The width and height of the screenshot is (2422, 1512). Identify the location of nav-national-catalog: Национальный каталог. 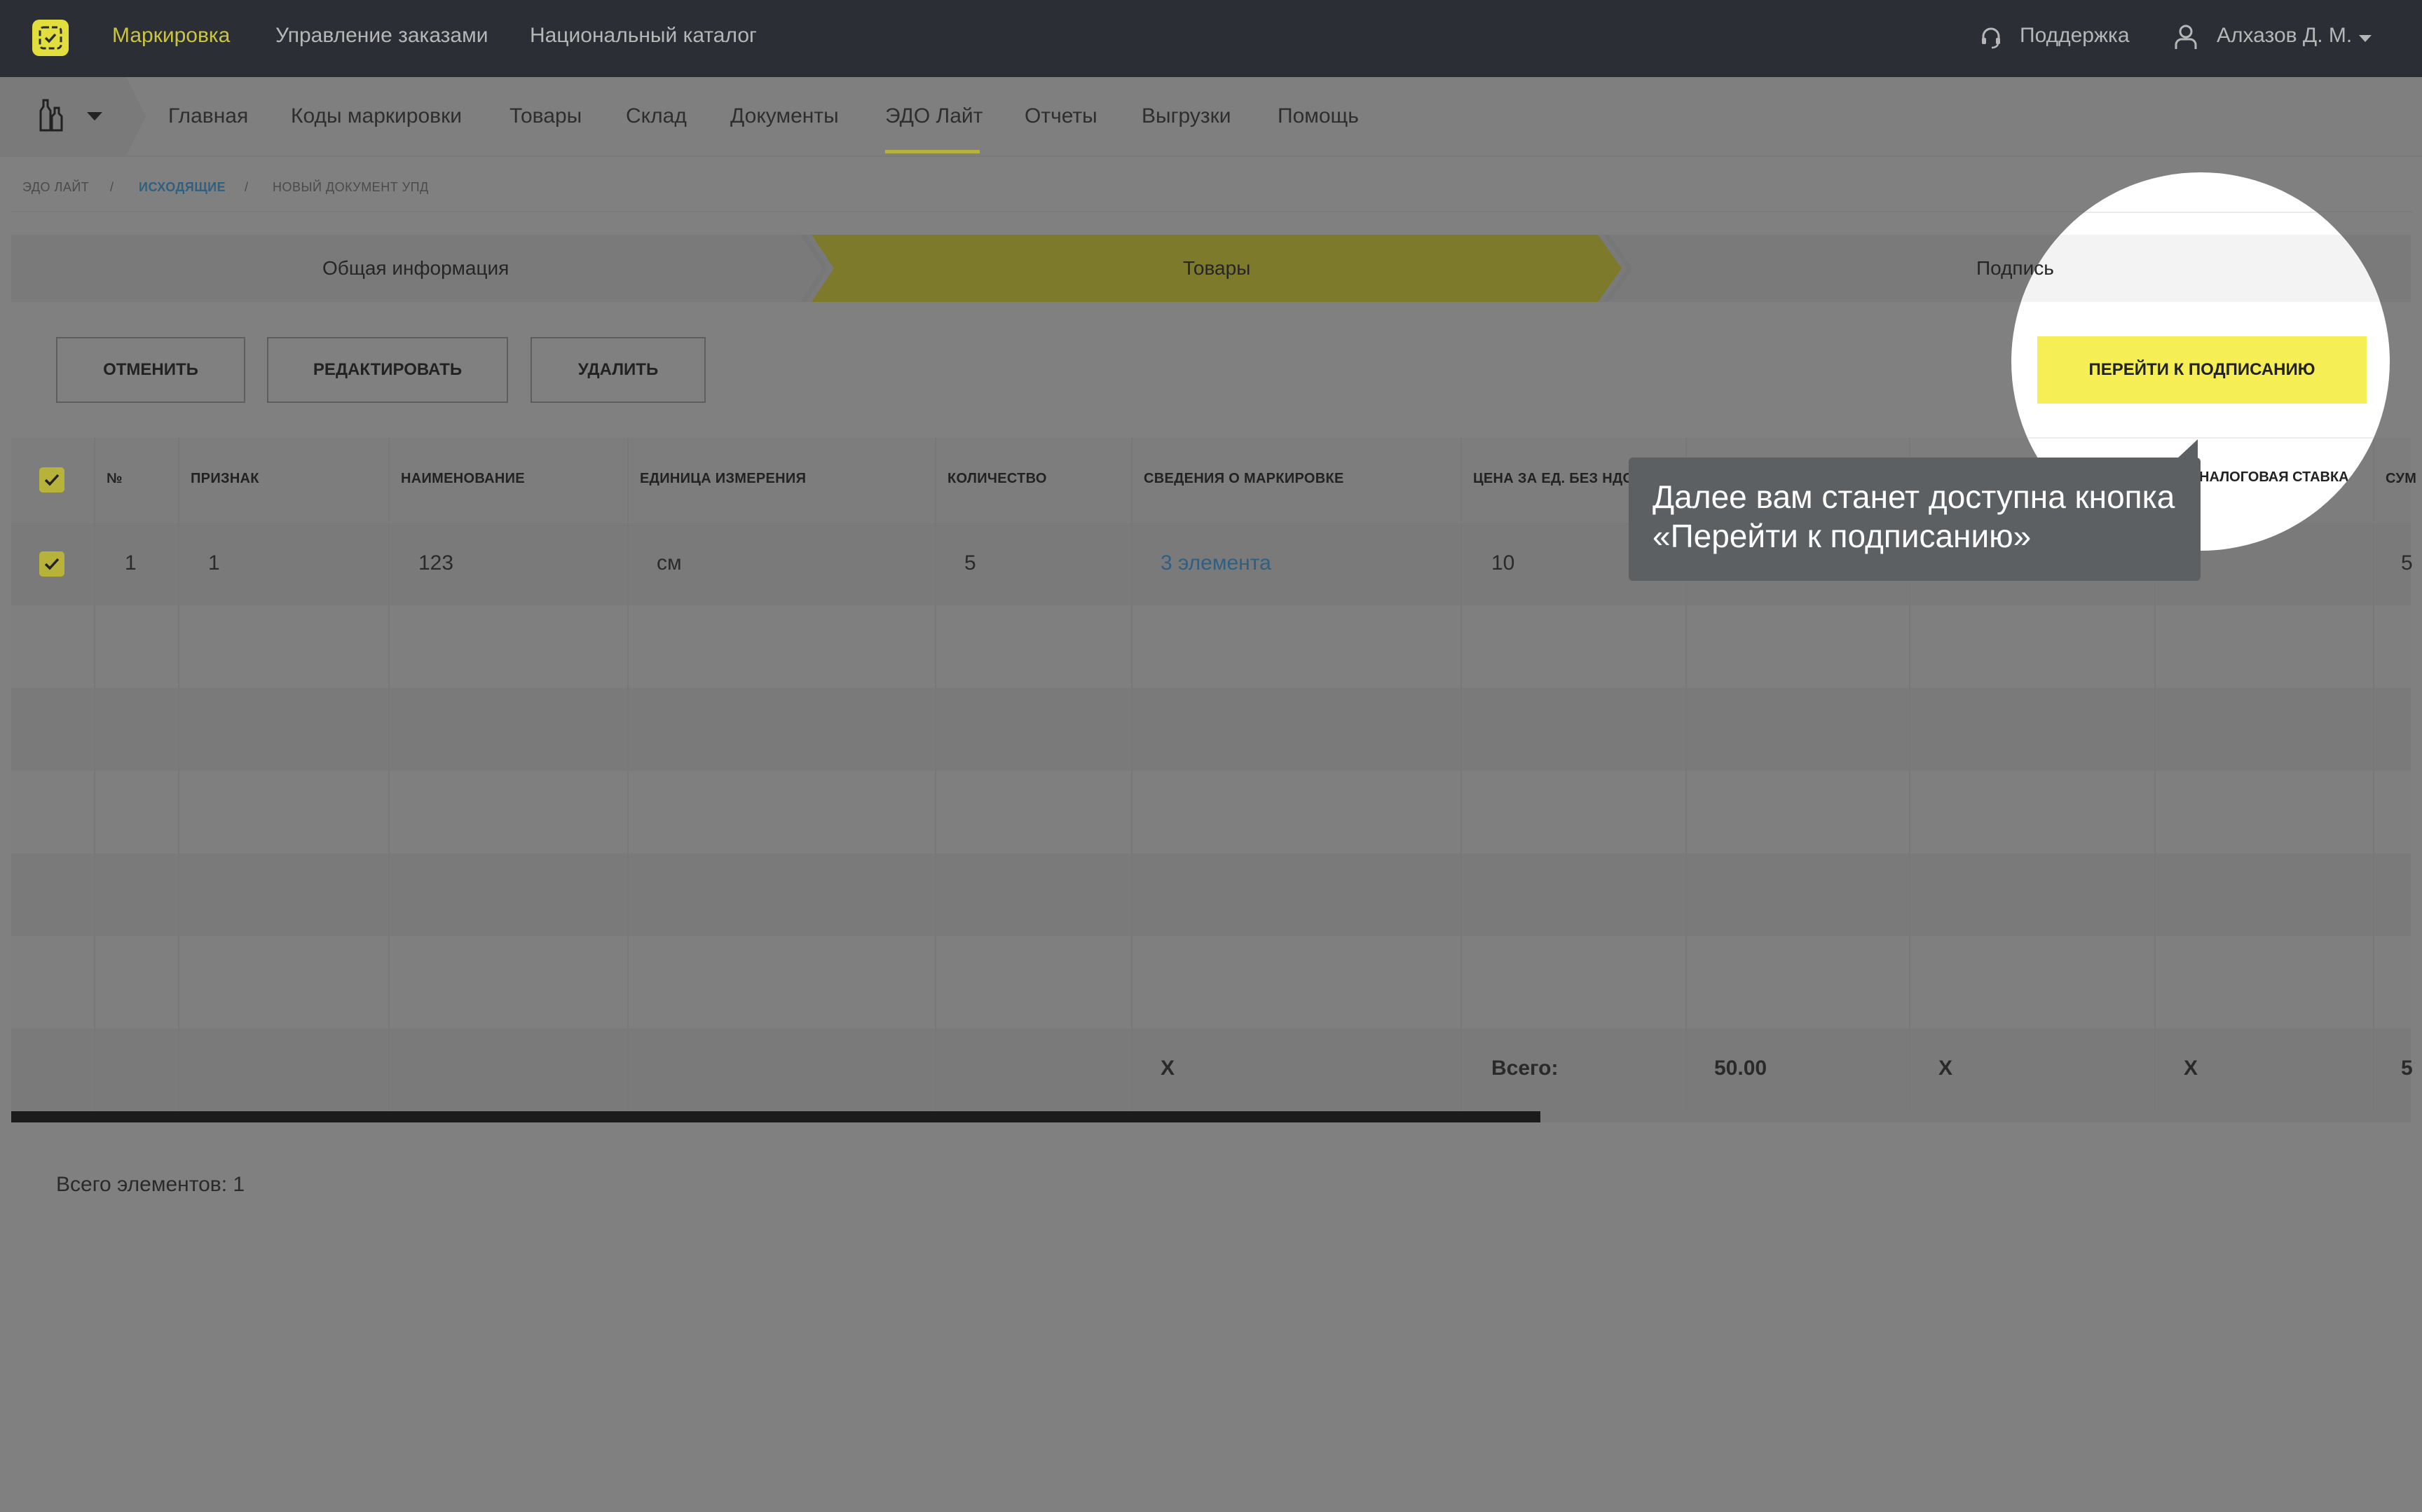
(643, 36).